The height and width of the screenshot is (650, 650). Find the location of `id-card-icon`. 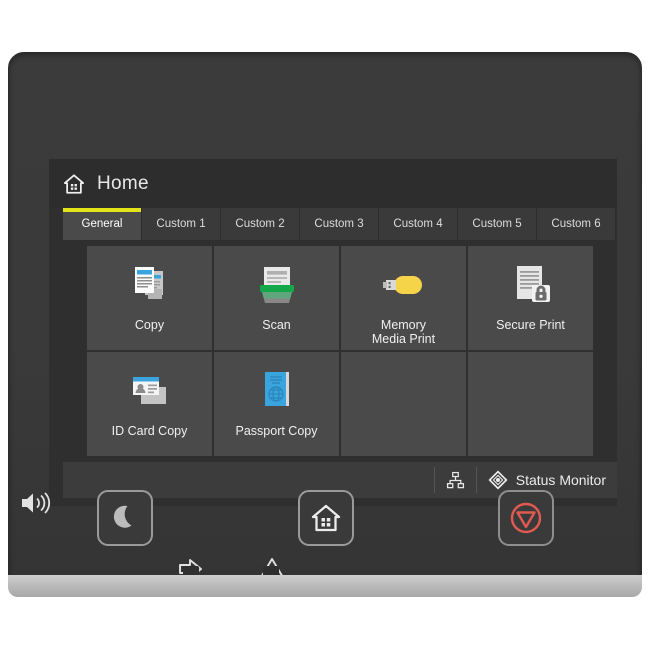

id-card-icon is located at coordinates (150, 391).